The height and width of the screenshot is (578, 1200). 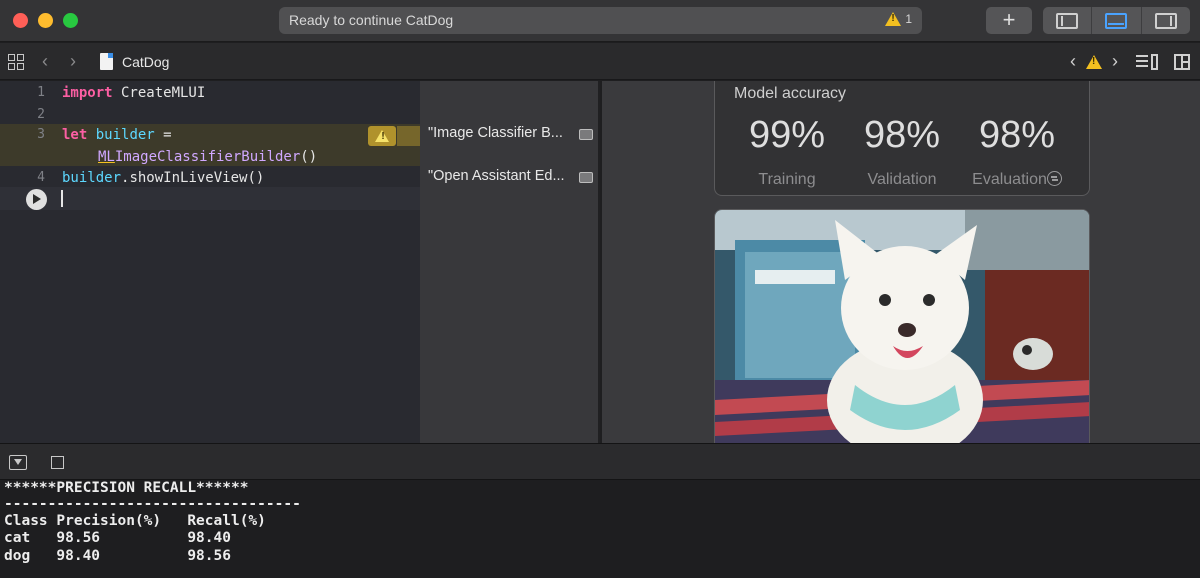 I want to click on code-class-prefix: ML, so click(x=106, y=157).